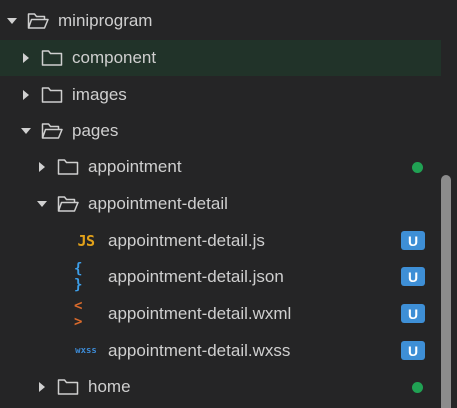 The width and height of the screenshot is (457, 408). I want to click on tree-item-component: component, so click(220, 58).